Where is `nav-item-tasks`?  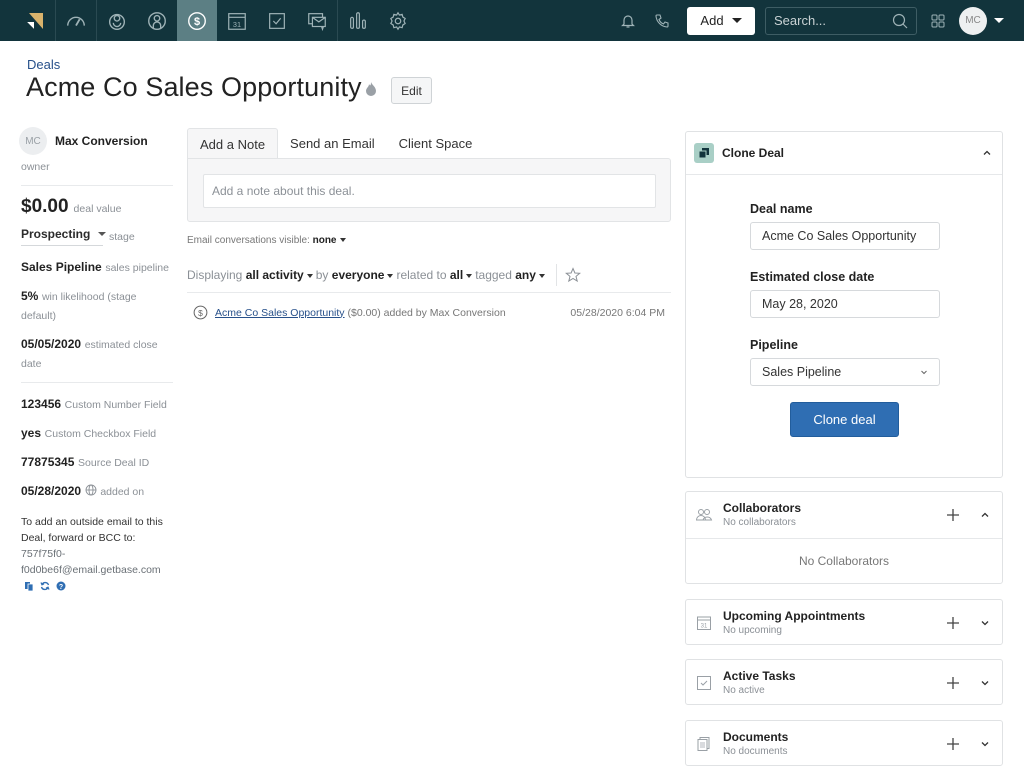 nav-item-tasks is located at coordinates (277, 20).